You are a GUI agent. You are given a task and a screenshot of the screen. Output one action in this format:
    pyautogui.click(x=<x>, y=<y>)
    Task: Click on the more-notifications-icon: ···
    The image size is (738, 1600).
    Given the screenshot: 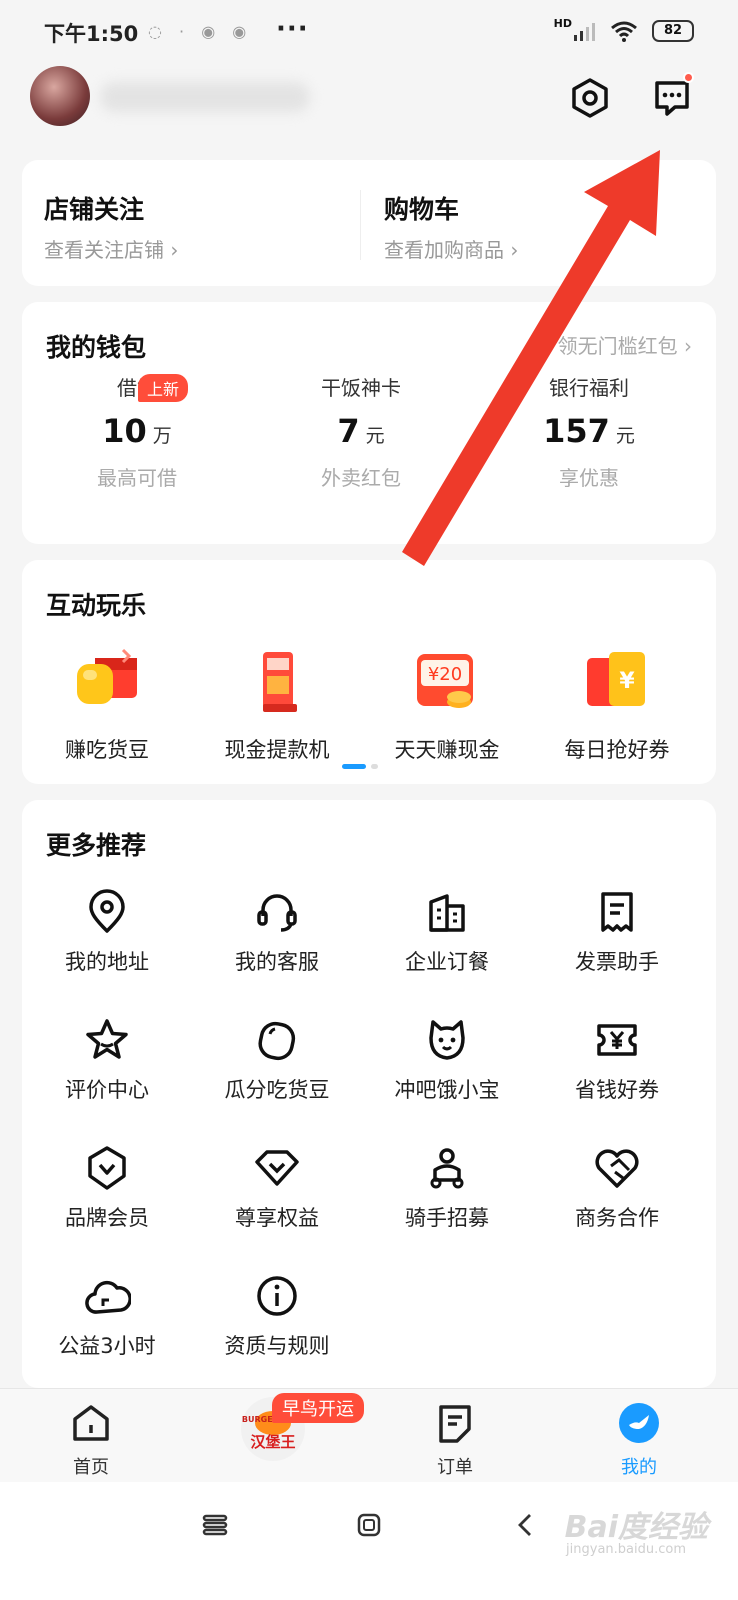 What is the action you would take?
    pyautogui.click(x=292, y=29)
    